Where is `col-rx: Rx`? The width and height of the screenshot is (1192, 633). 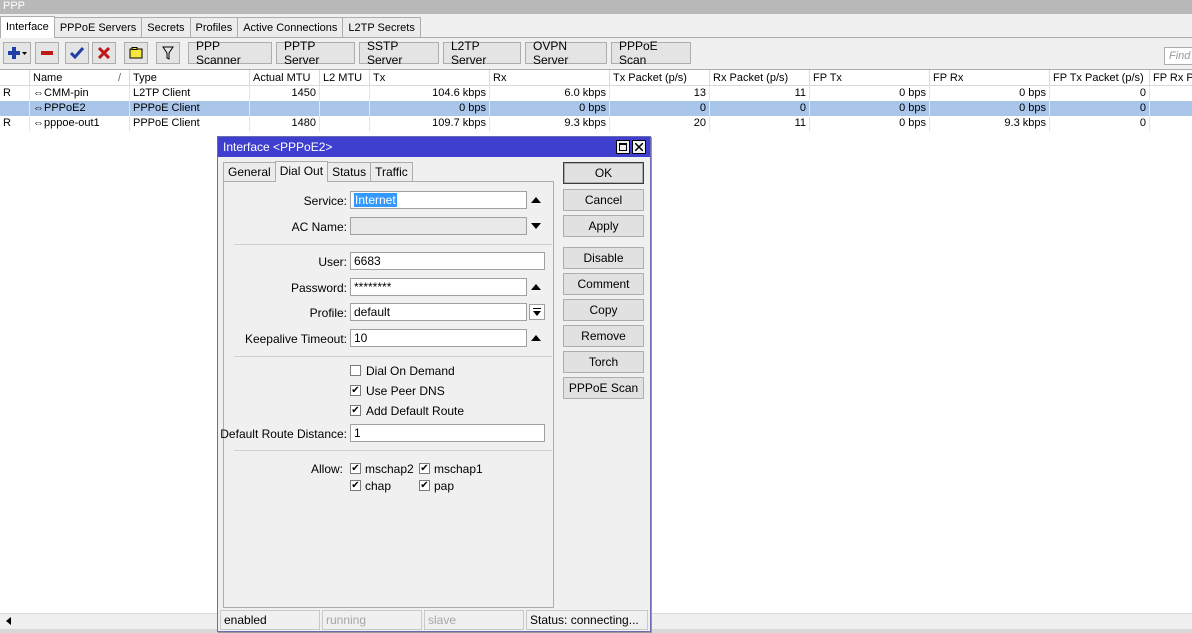 col-rx: Rx is located at coordinates (550, 78).